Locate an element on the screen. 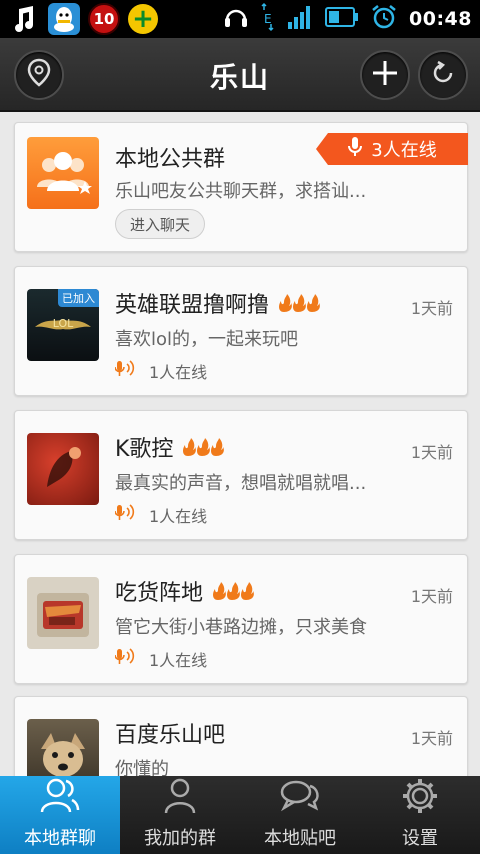  notification-count-badge: 10 is located at coordinates (104, 19).